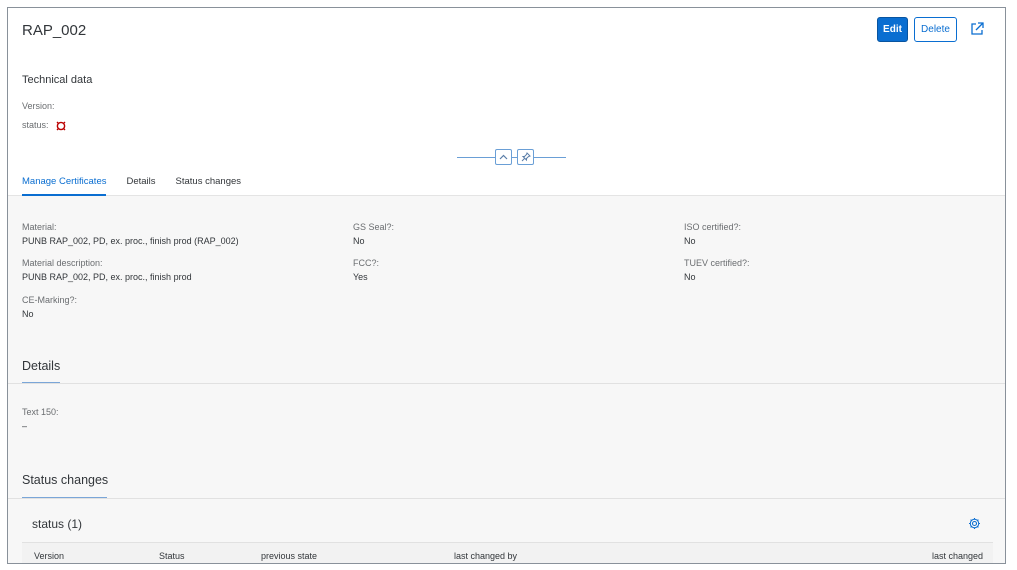  Describe the element at coordinates (360, 277) in the screenshot. I see `fcc-value: Yes` at that location.